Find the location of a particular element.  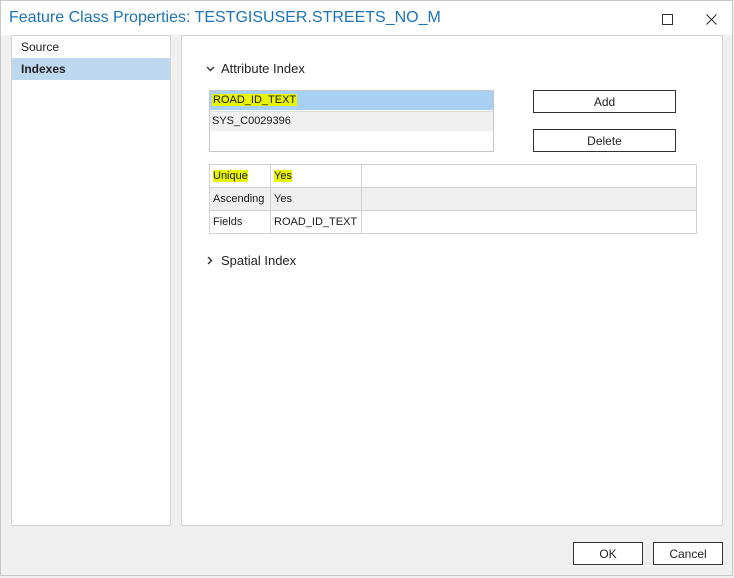

attribute-index-header: Attribute Index is located at coordinates (254, 68).